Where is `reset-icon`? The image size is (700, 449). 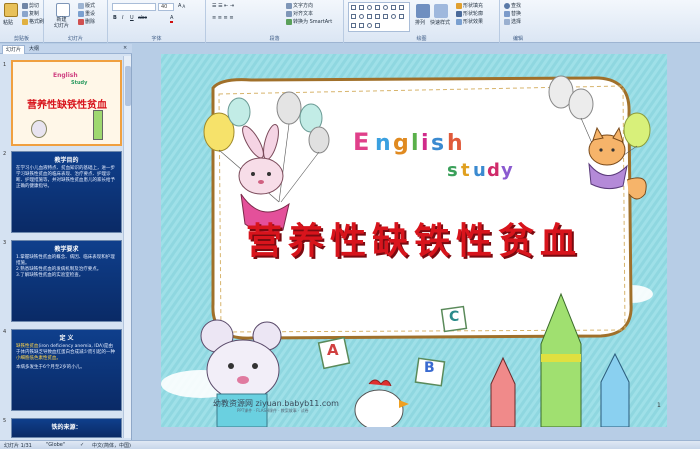 reset-icon is located at coordinates (81, 13).